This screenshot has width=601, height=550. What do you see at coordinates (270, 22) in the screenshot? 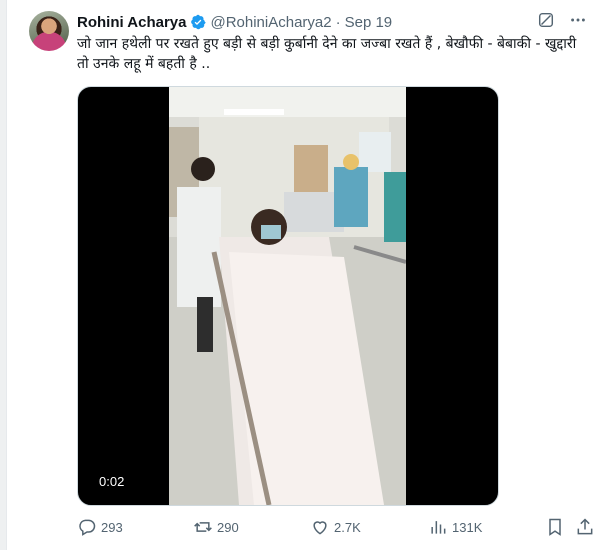
I see `user-handle: @RohiniAcharya2` at bounding box center [270, 22].